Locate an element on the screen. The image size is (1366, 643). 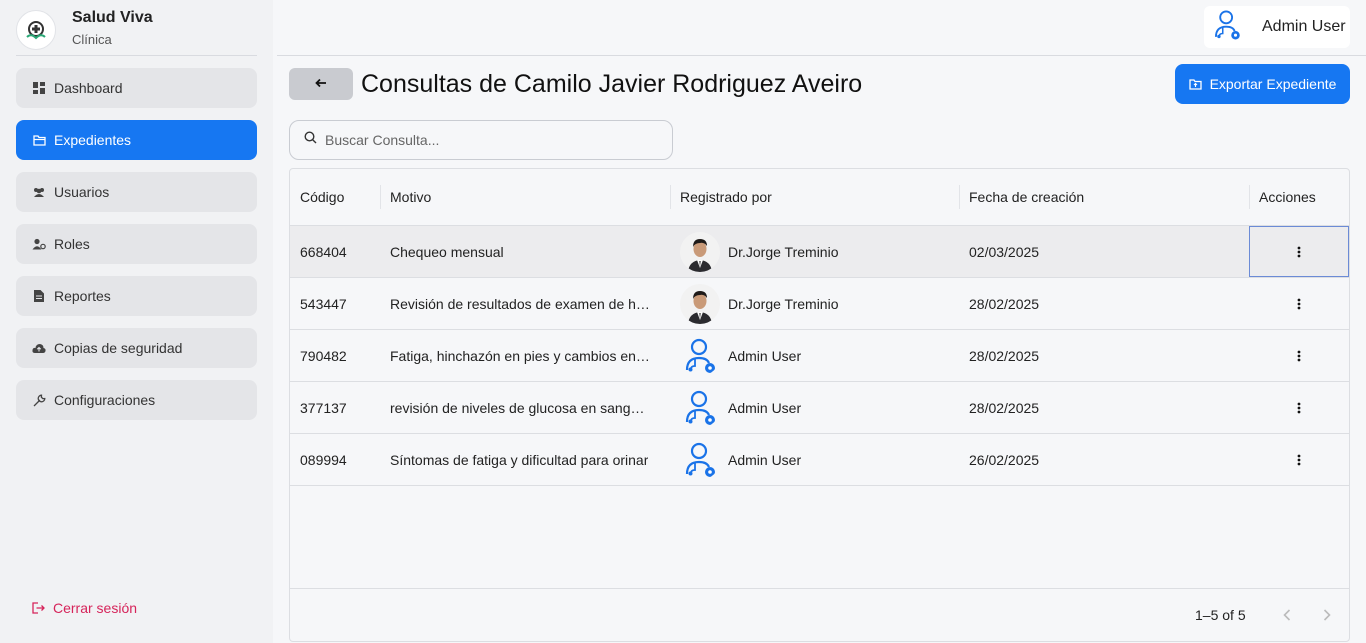
user-name: Admin User is located at coordinates (1304, 26).